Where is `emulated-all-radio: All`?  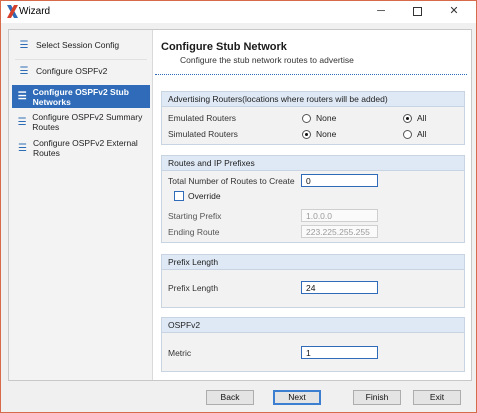 emulated-all-radio: All is located at coordinates (414, 118).